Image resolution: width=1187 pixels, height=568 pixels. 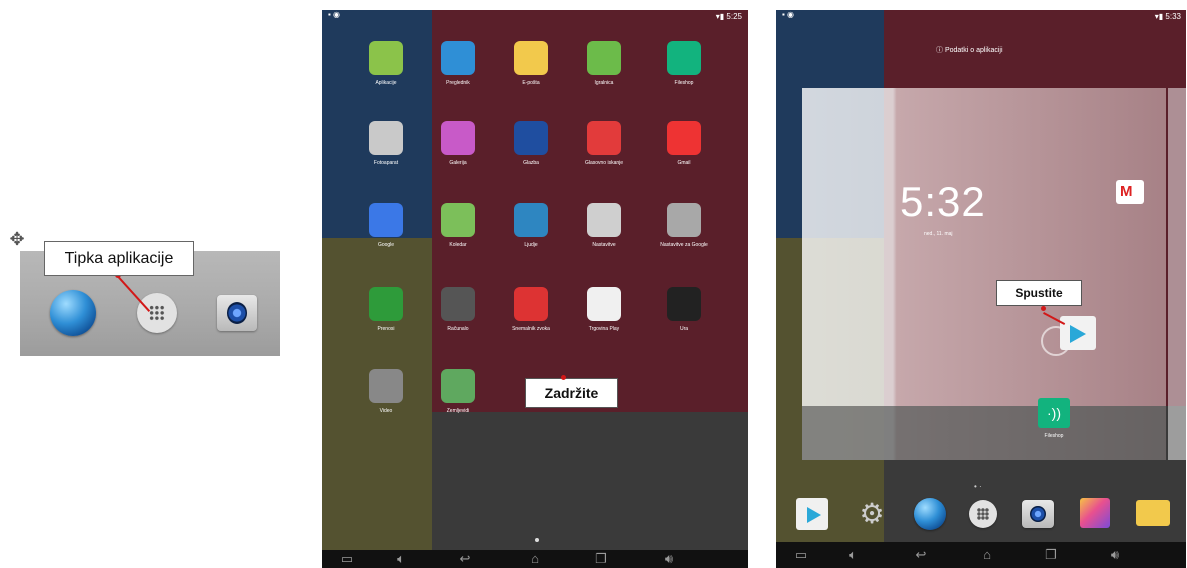 What do you see at coordinates (1054, 436) in the screenshot?
I see `fileshop-label: Fileshop` at bounding box center [1054, 436].